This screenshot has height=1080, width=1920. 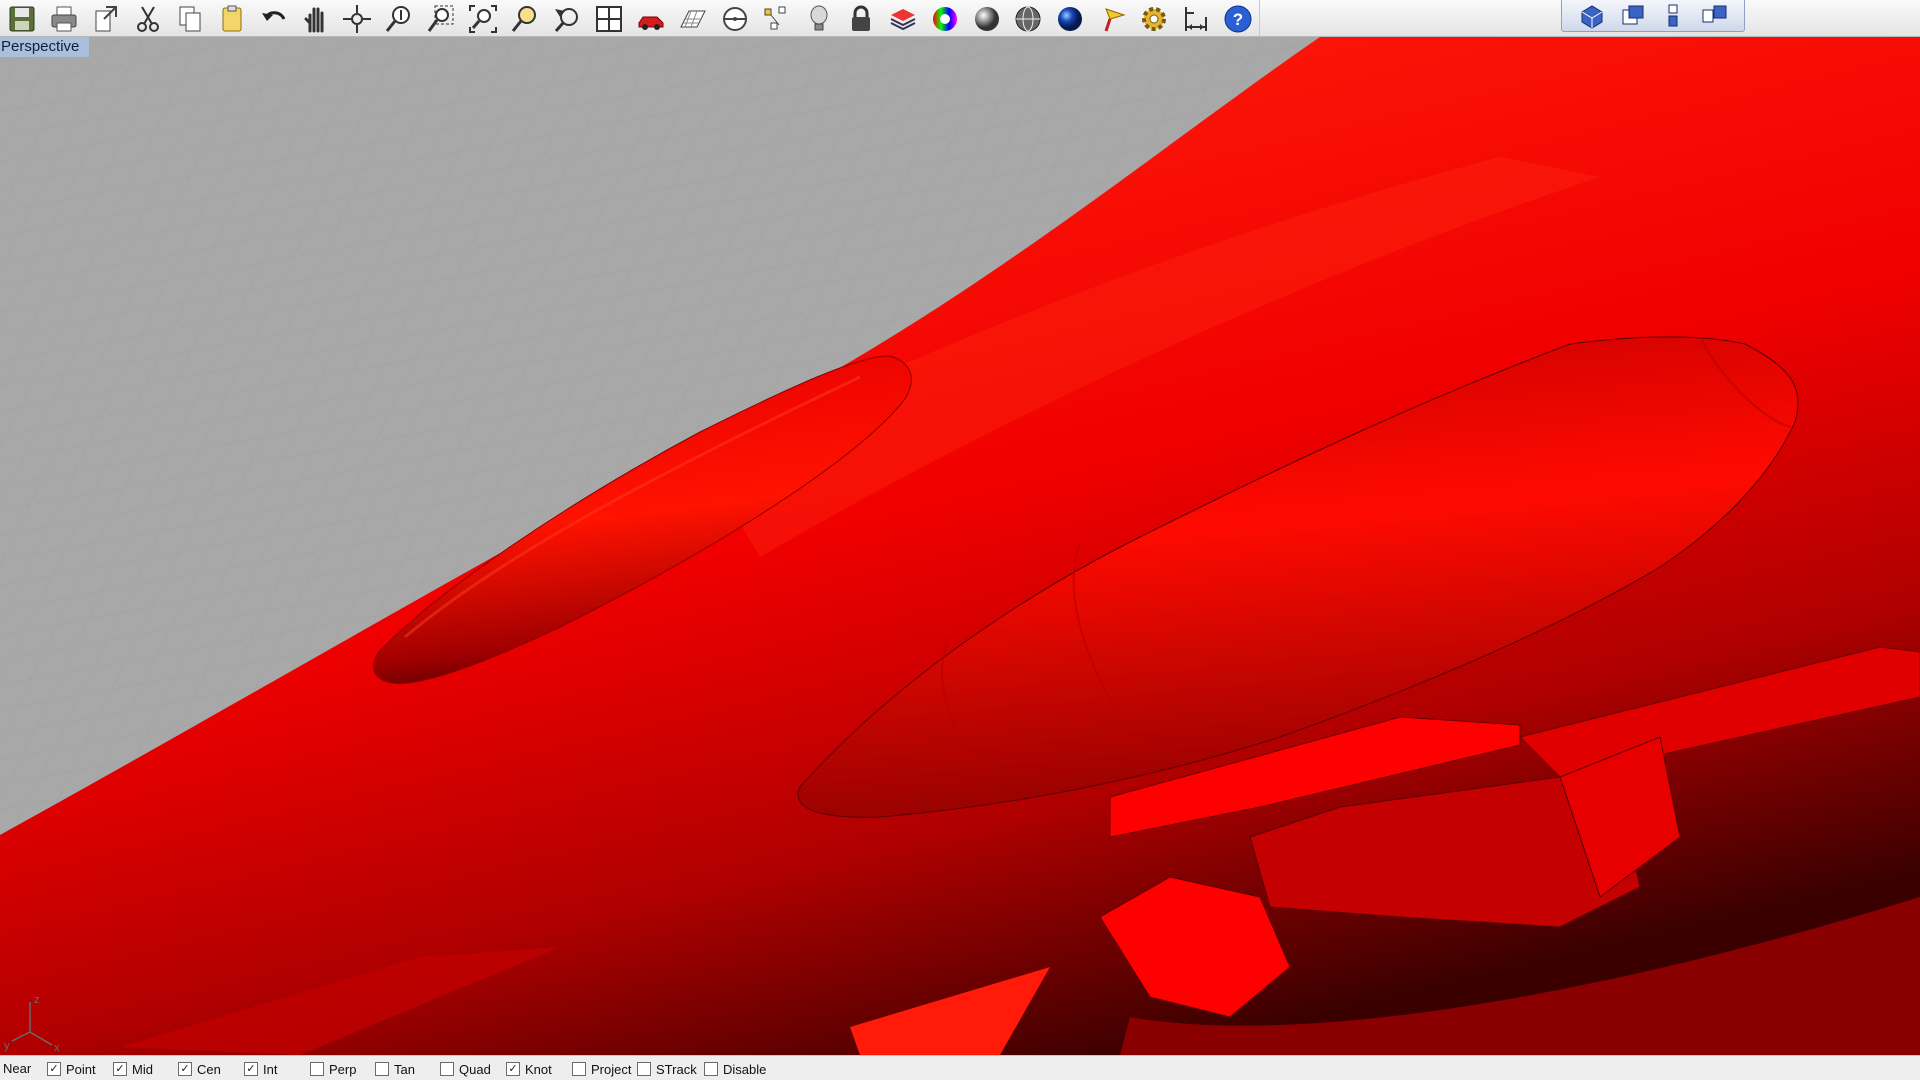 I want to click on standard-toolbar-group: ?, so click(x=630, y=18).